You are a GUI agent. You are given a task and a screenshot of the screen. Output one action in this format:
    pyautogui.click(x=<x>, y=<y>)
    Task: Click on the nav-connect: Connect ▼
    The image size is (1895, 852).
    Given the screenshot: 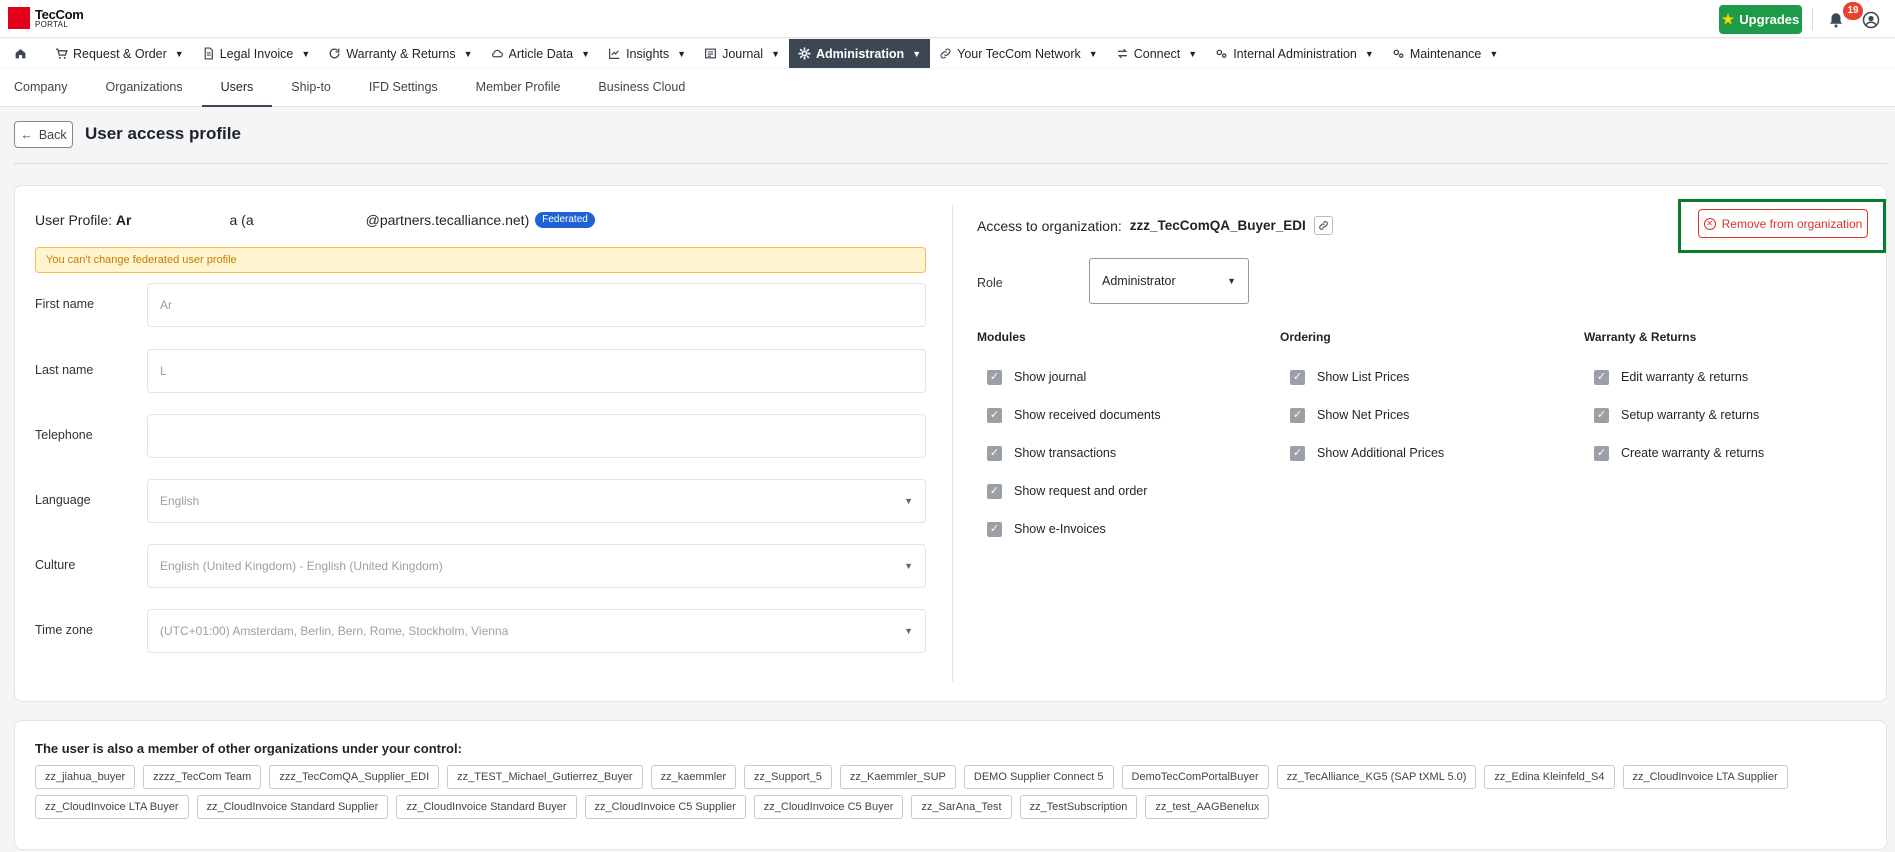 What is the action you would take?
    pyautogui.click(x=1156, y=53)
    